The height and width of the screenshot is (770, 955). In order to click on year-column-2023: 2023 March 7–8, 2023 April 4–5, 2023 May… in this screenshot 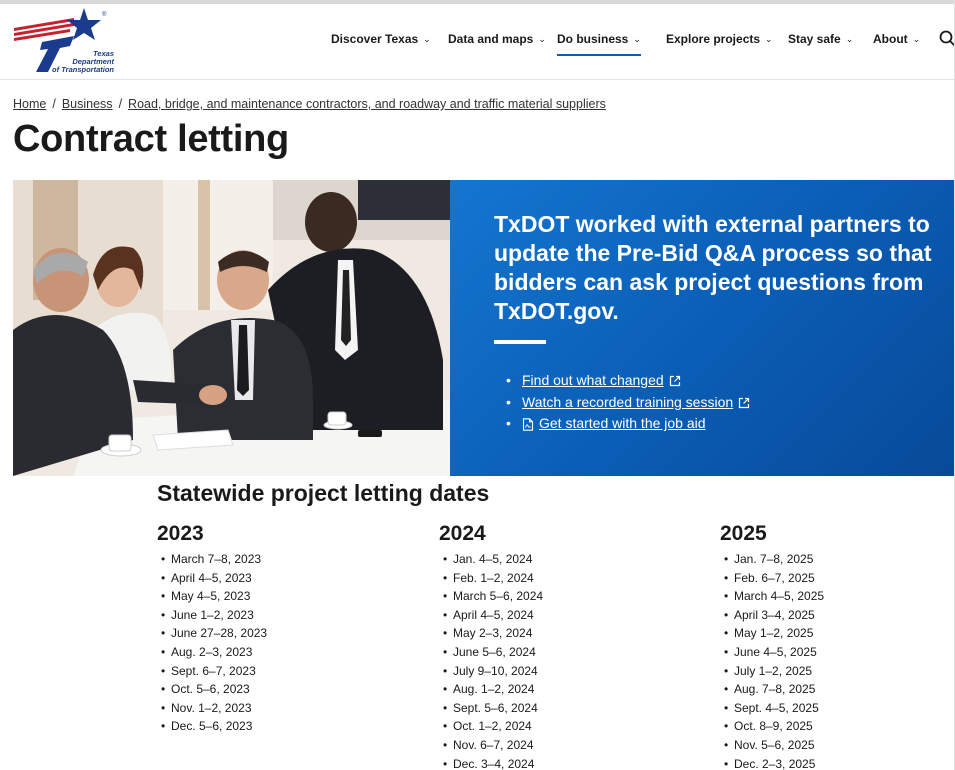, I will do `click(212, 628)`.